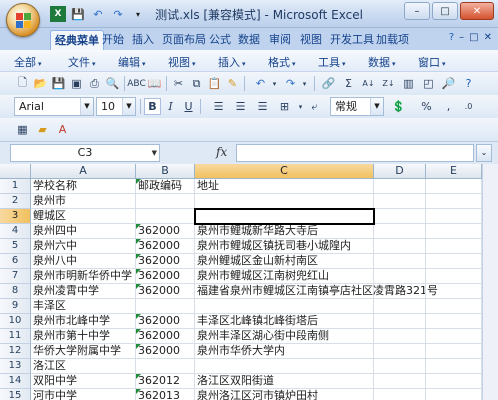 This screenshot has width=498, height=400. I want to click on cell-b1: 邮政编码, so click(165, 186).